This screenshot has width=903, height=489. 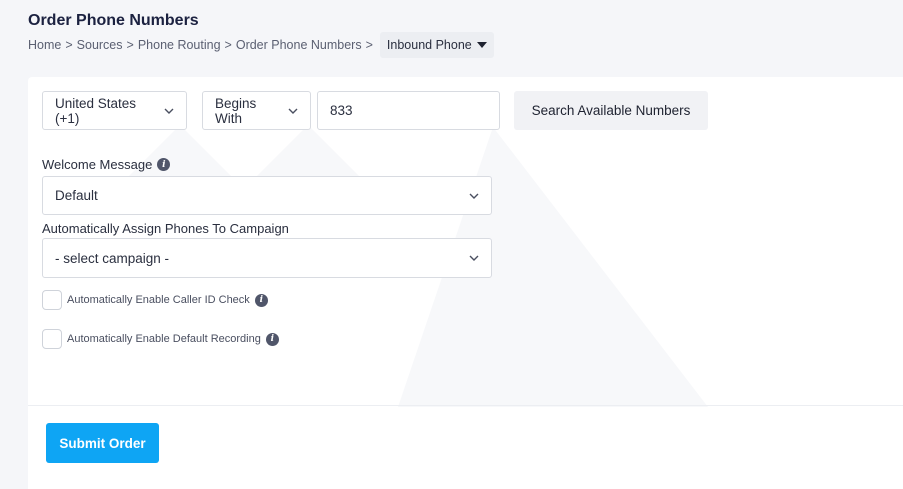 I want to click on default-recording-option: Automatically Enable Default Recording i, so click(x=160, y=339).